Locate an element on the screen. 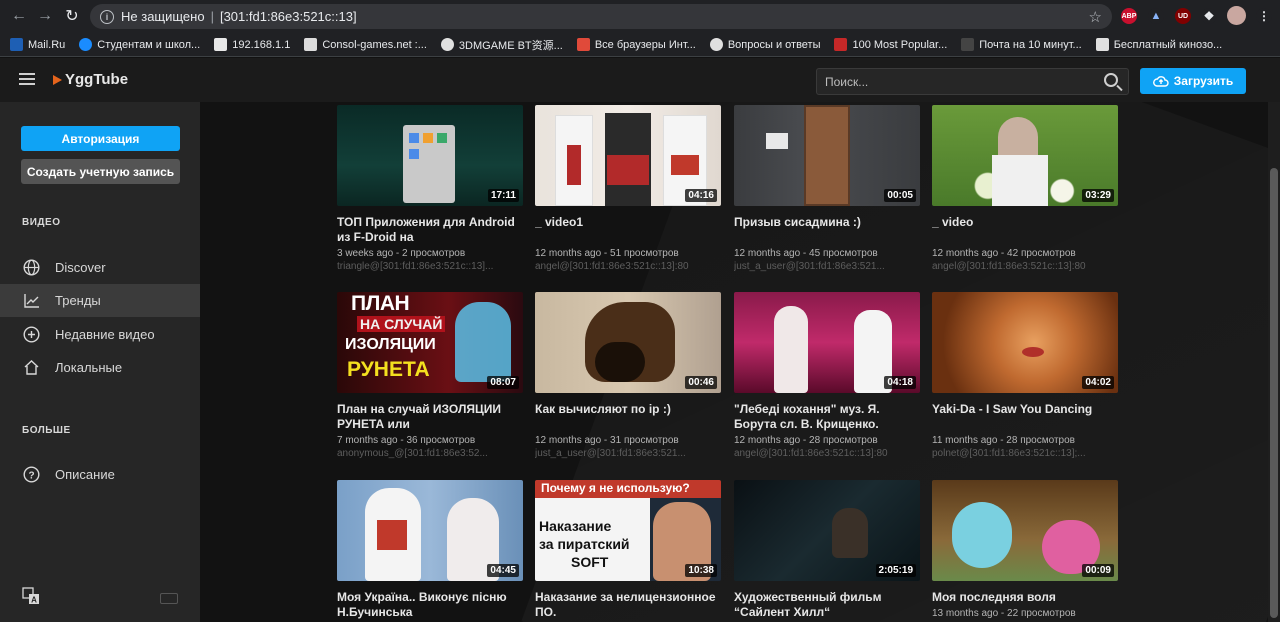 The image size is (1280, 622). video-title: Yaki-Da - I Saw You Dancing is located at coordinates (1025, 417).